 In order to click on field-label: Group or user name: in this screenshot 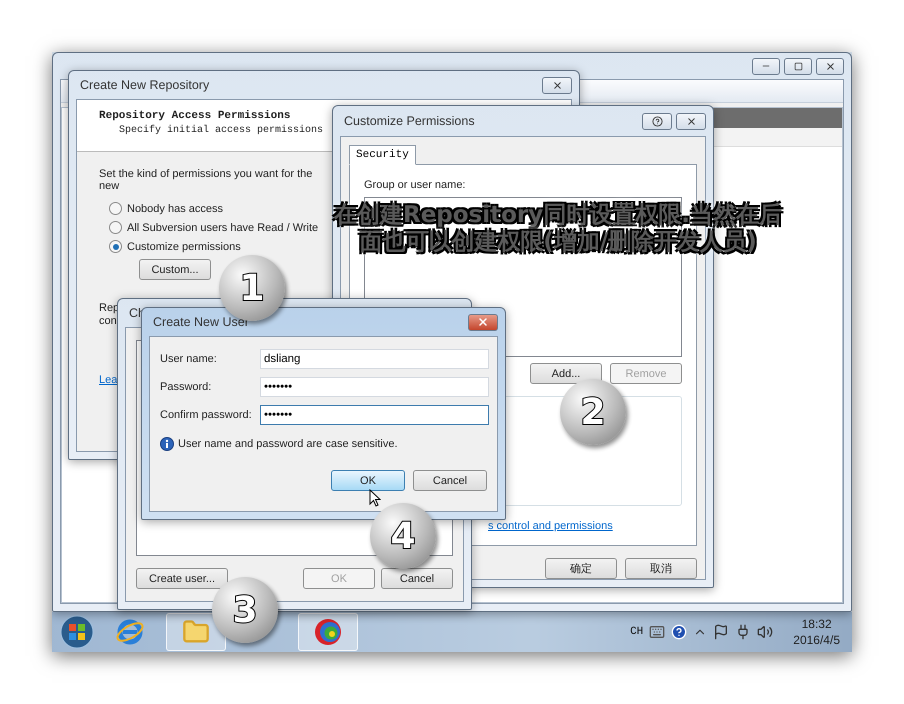, I will do `click(415, 185)`.